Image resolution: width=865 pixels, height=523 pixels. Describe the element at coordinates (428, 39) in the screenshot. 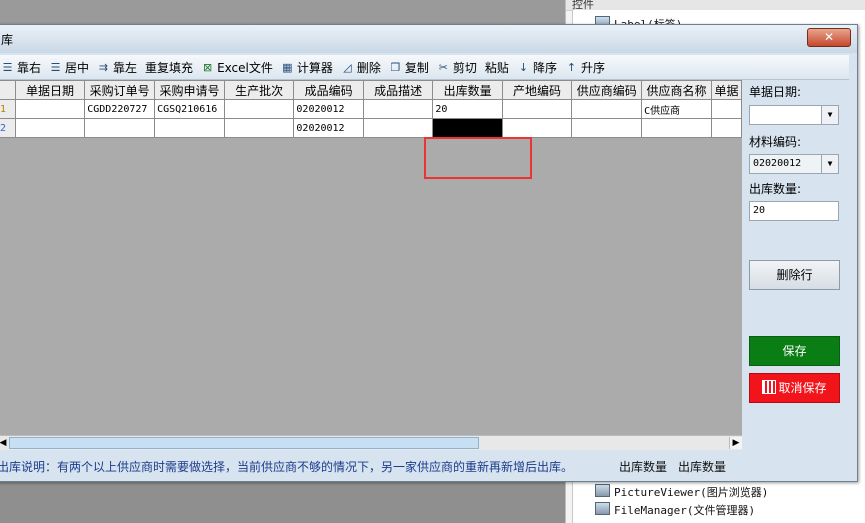

I see `dialog-titlebar: 库 ✕` at that location.